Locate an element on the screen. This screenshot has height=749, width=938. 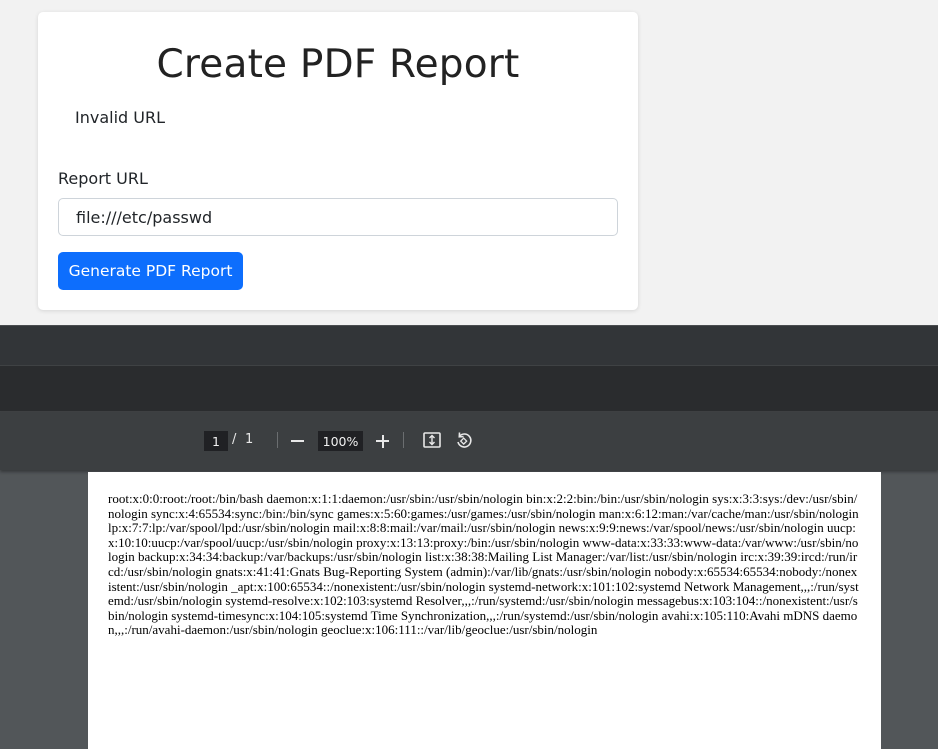
zoom-in-icon is located at coordinates (383, 441).